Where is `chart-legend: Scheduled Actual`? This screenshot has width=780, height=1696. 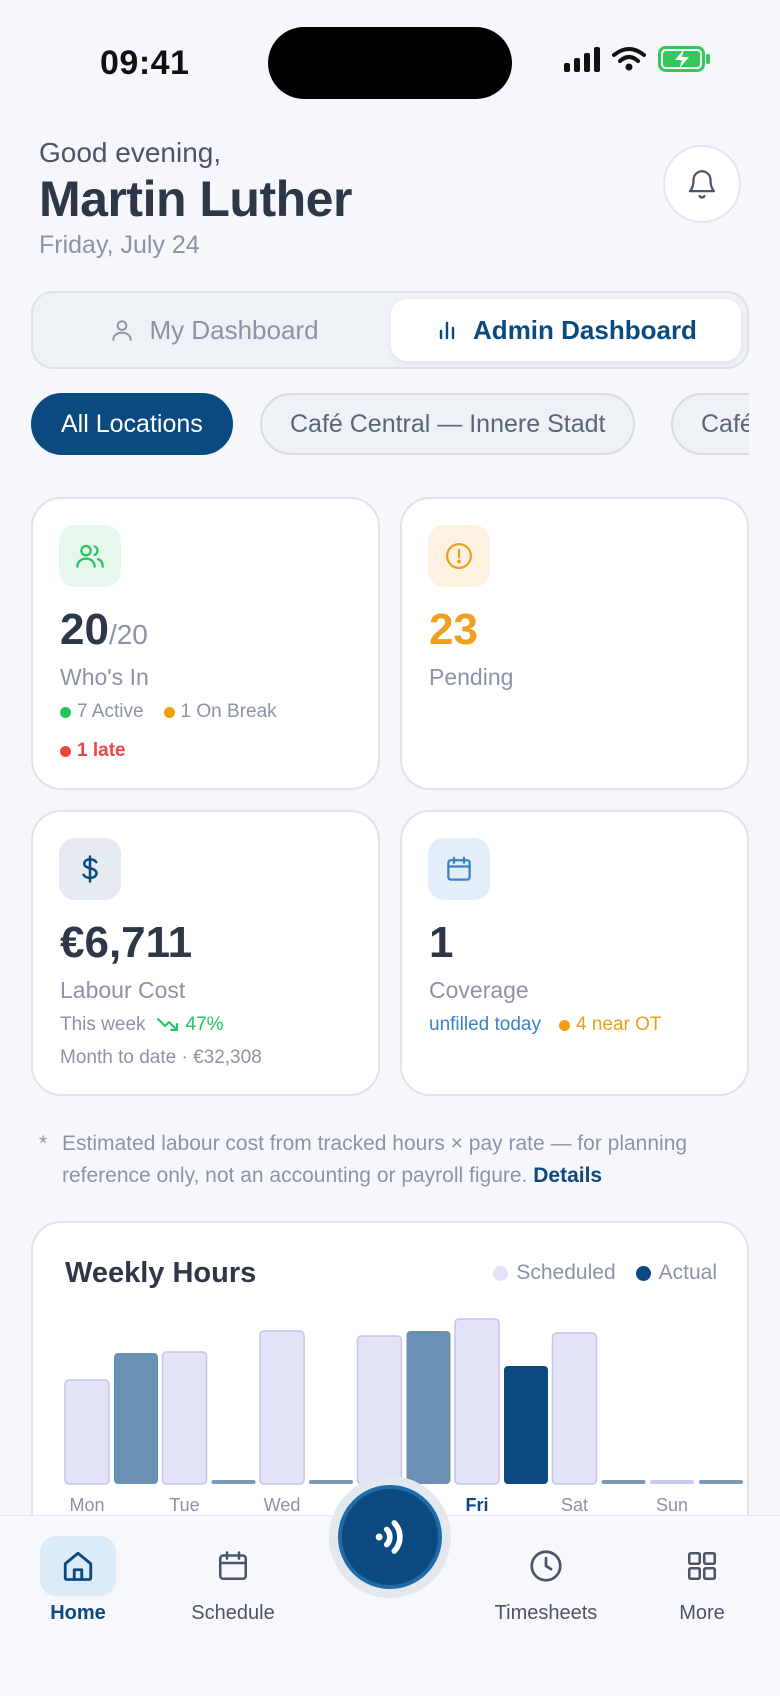
chart-legend: Scheduled Actual is located at coordinates (605, 1273).